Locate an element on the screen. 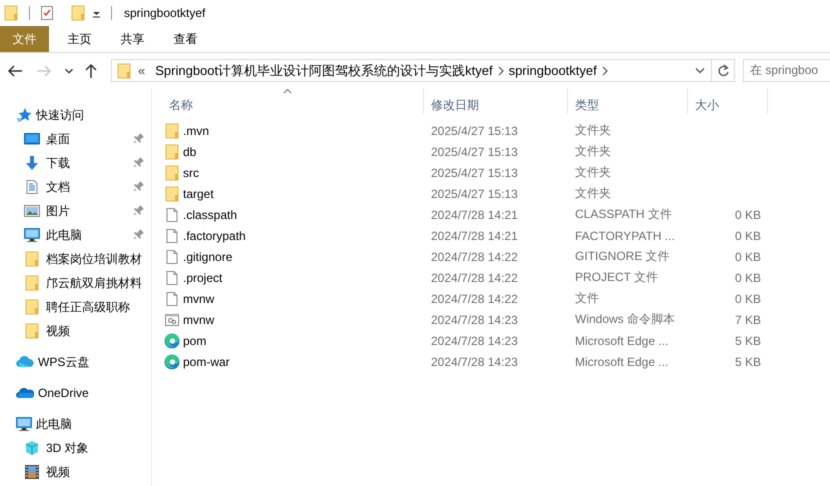 This screenshot has width=830, height=486. back-arrow-icon is located at coordinates (15, 70).